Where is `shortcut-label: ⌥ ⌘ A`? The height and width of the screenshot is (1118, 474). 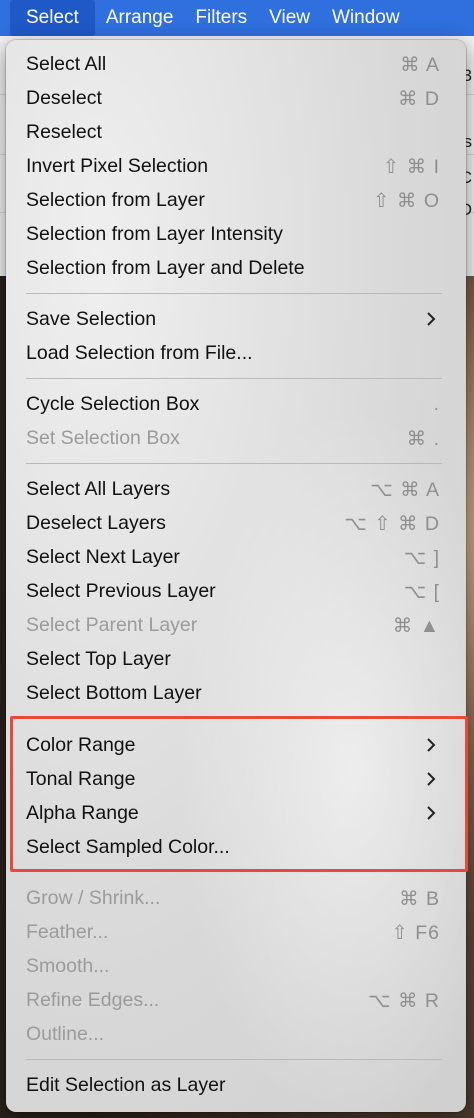
shortcut-label: ⌥ ⌘ A is located at coordinates (405, 490).